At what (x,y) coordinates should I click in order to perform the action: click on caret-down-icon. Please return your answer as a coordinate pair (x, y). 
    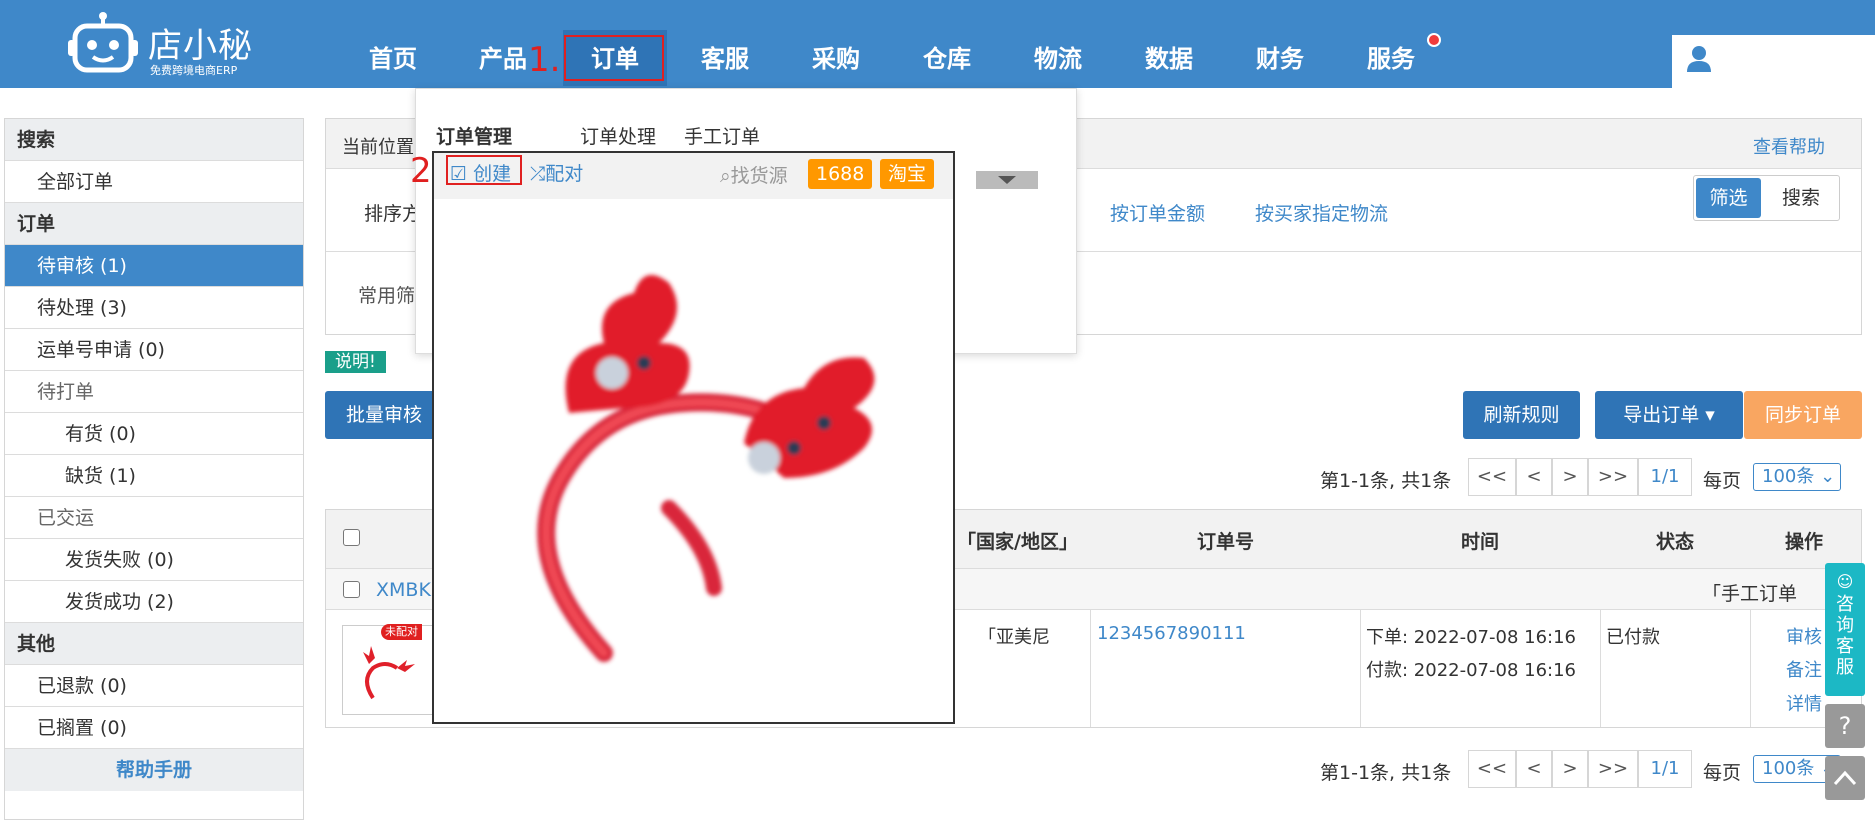
    Looking at the image, I should click on (1007, 180).